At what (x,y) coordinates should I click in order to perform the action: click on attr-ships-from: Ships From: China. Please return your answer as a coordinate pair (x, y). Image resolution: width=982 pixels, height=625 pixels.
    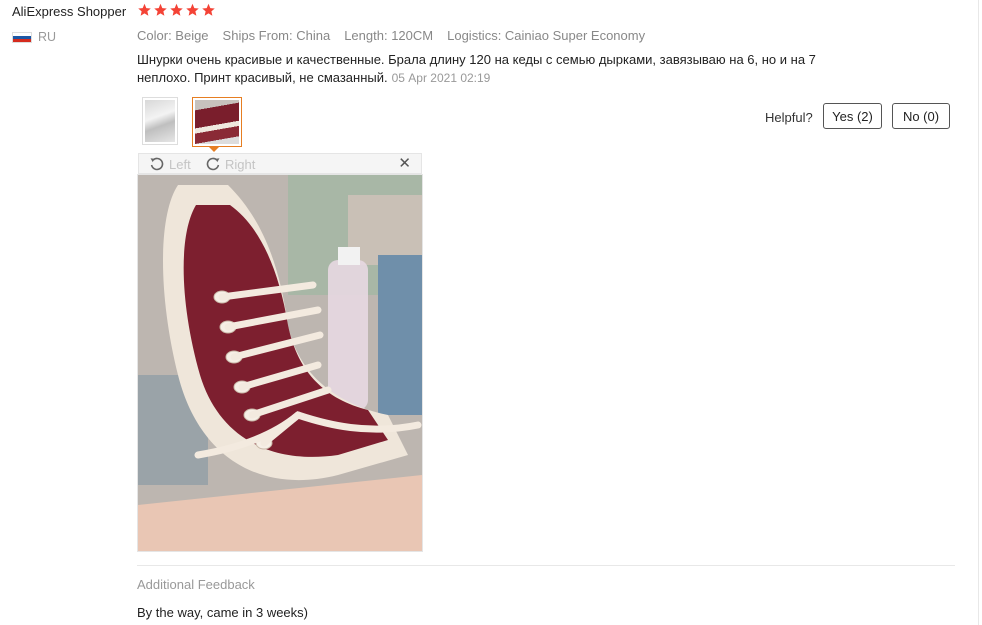
    Looking at the image, I should click on (276, 35).